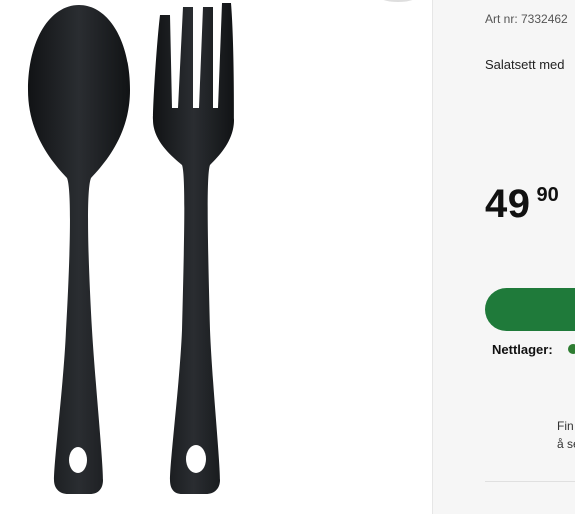  Describe the element at coordinates (193, 248) in the screenshot. I see `fork` at that location.